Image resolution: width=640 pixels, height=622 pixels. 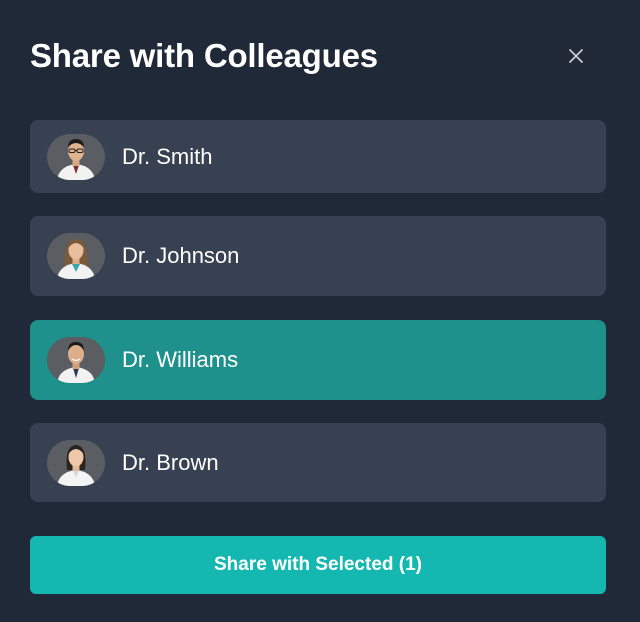 I want to click on doctor-female-avatar, so click(x=76, y=462).